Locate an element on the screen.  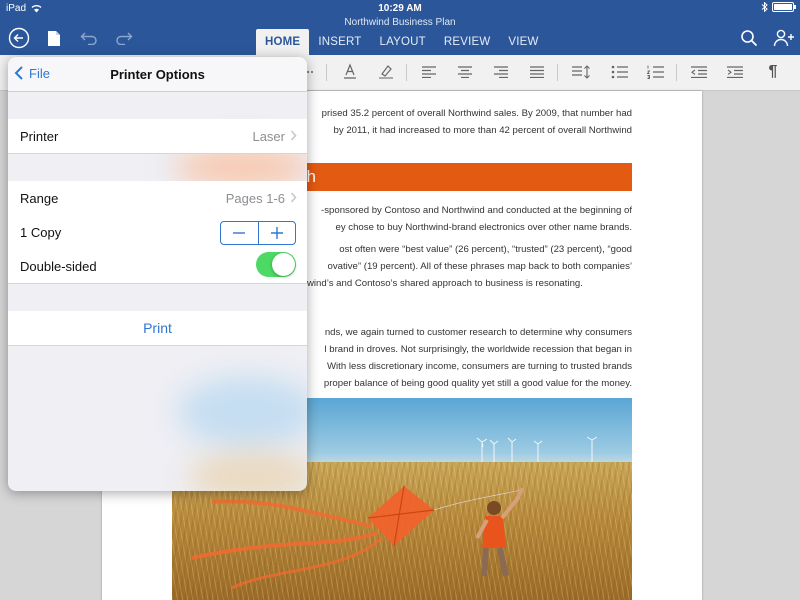
double-sided-toggle is located at coordinates (276, 264).